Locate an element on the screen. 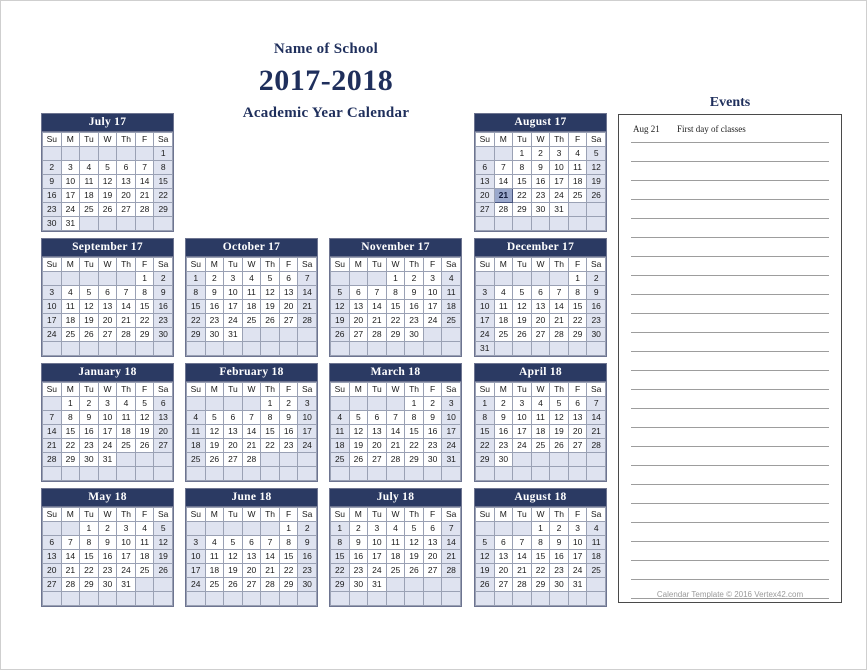 The width and height of the screenshot is (867, 670). day-cell: 7 is located at coordinates (251, 417).